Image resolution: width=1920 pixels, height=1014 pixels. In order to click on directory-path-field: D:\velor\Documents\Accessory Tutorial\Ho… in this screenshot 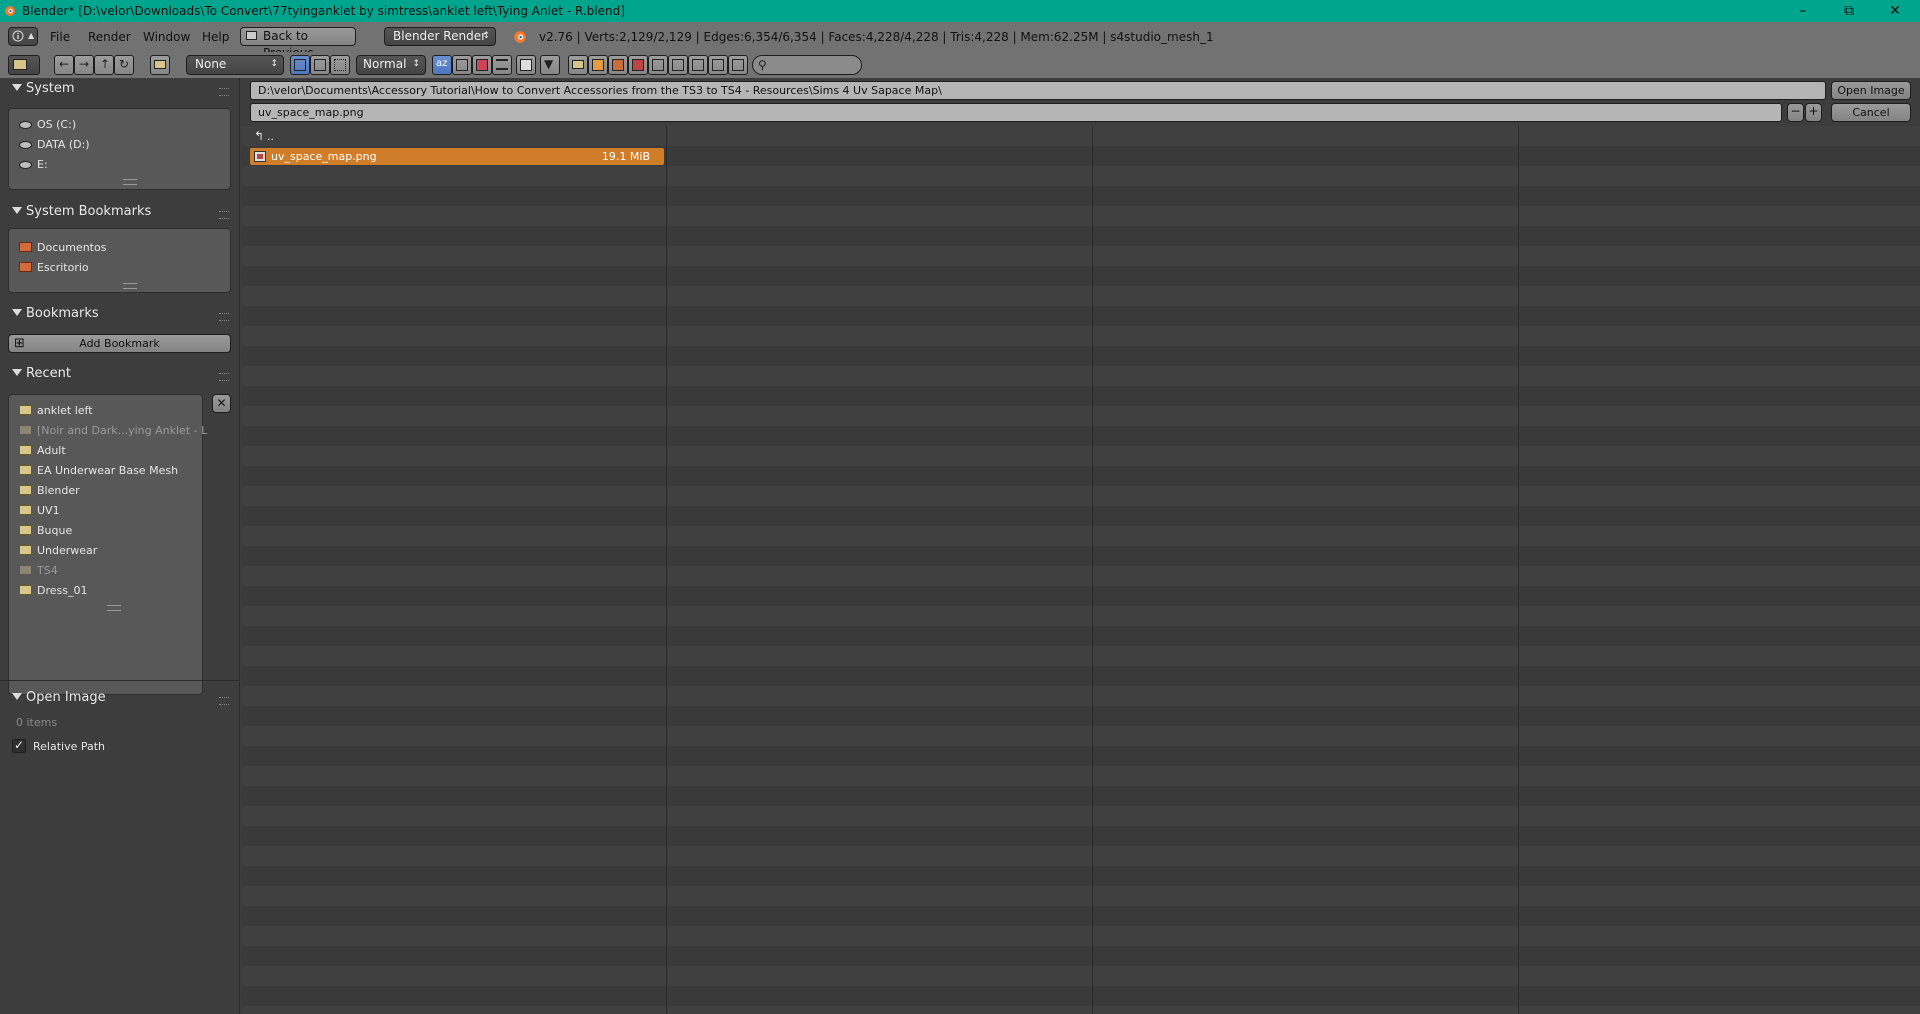, I will do `click(1038, 90)`.